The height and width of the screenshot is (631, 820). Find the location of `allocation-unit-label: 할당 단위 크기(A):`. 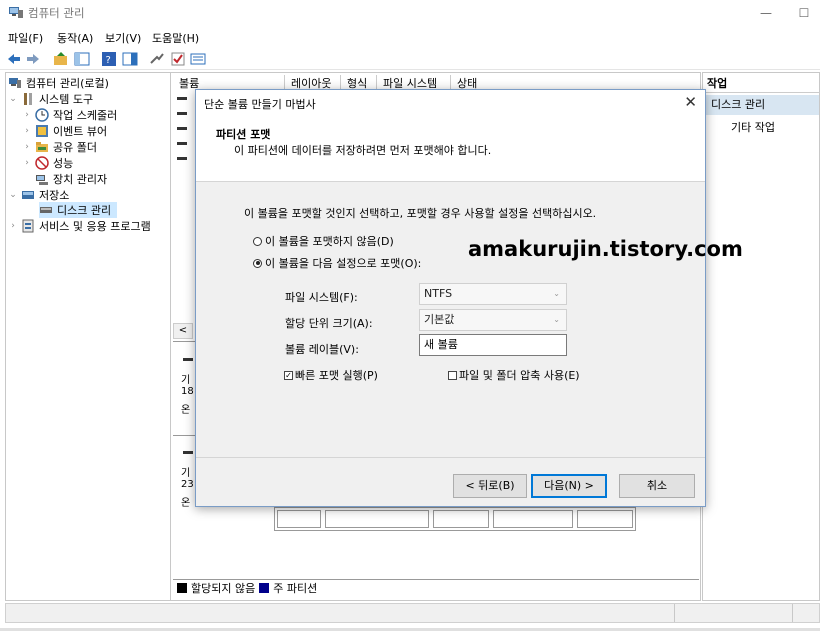

allocation-unit-label: 할당 단위 크기(A): is located at coordinates (329, 323).